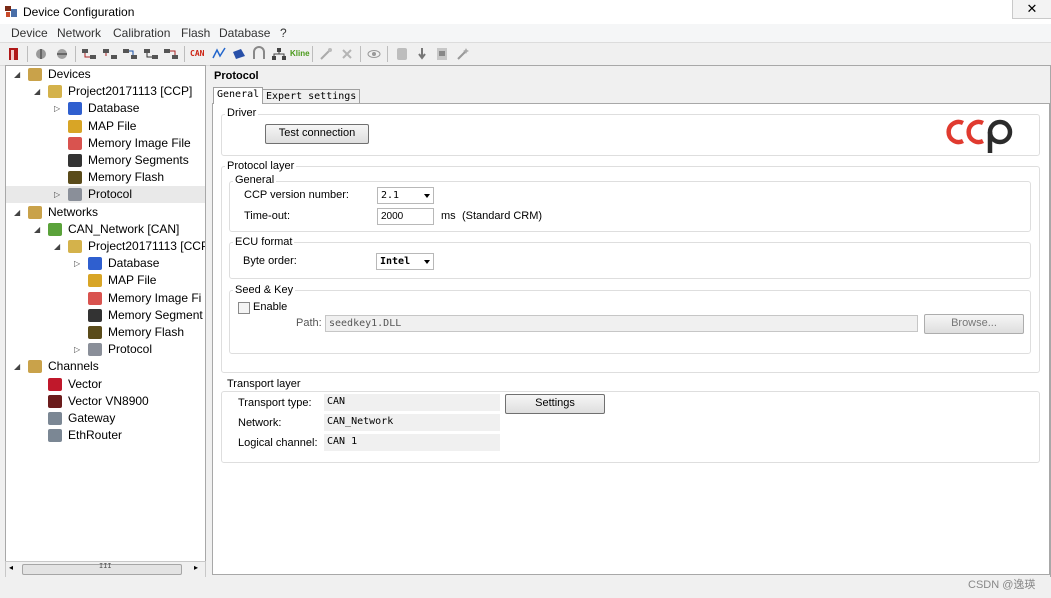 This screenshot has width=1051, height=598. What do you see at coordinates (41, 54) in the screenshot?
I see `add-device-icon` at bounding box center [41, 54].